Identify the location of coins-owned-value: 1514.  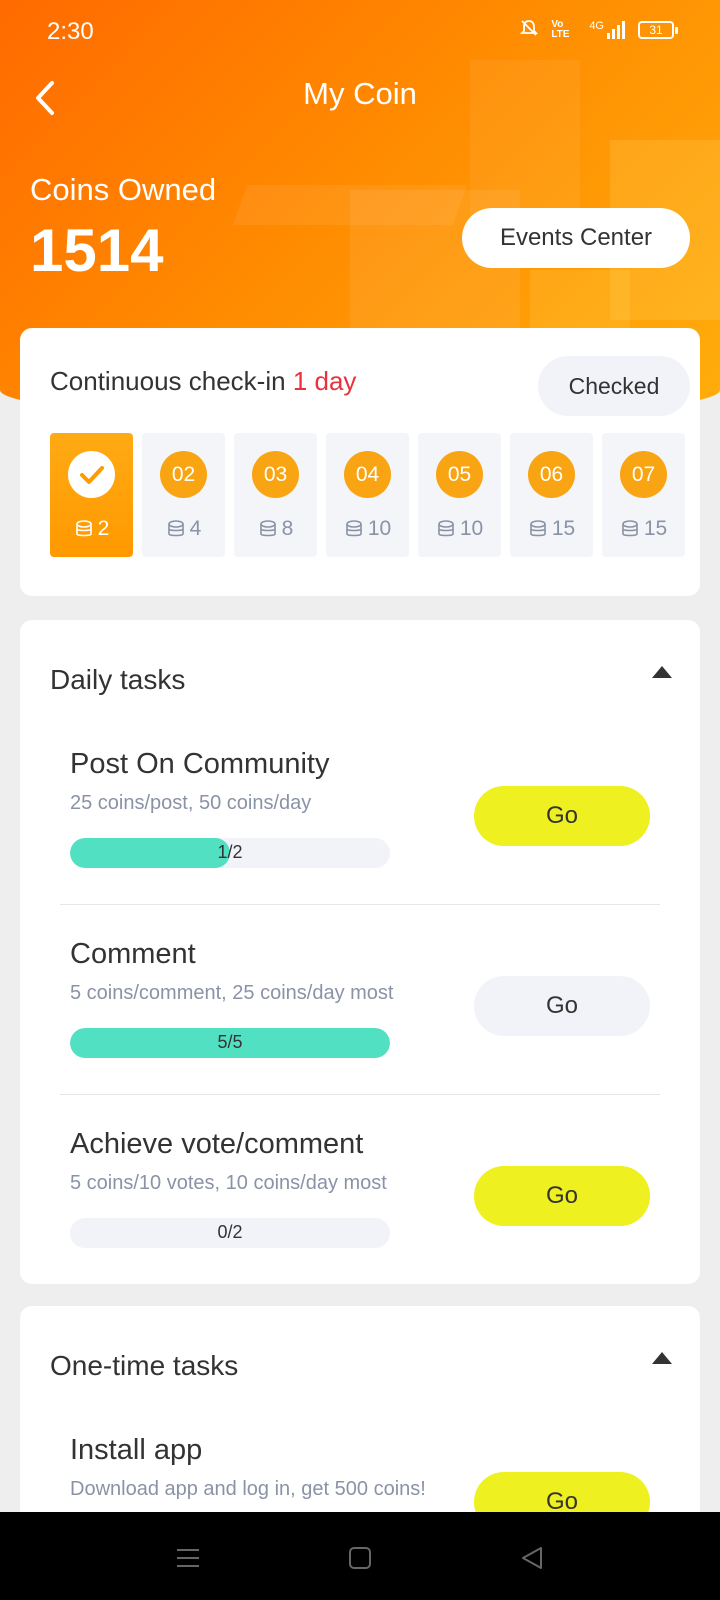
(97, 250).